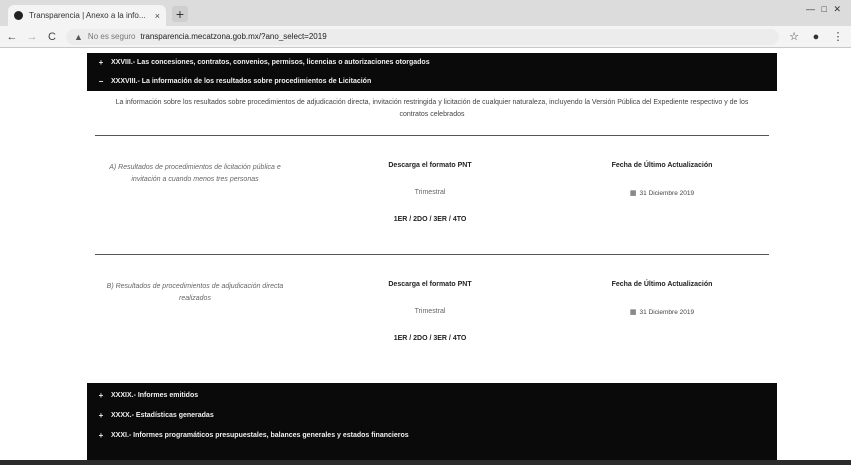  What do you see at coordinates (32, 37) in the screenshot?
I see `forward-button: →` at bounding box center [32, 37].